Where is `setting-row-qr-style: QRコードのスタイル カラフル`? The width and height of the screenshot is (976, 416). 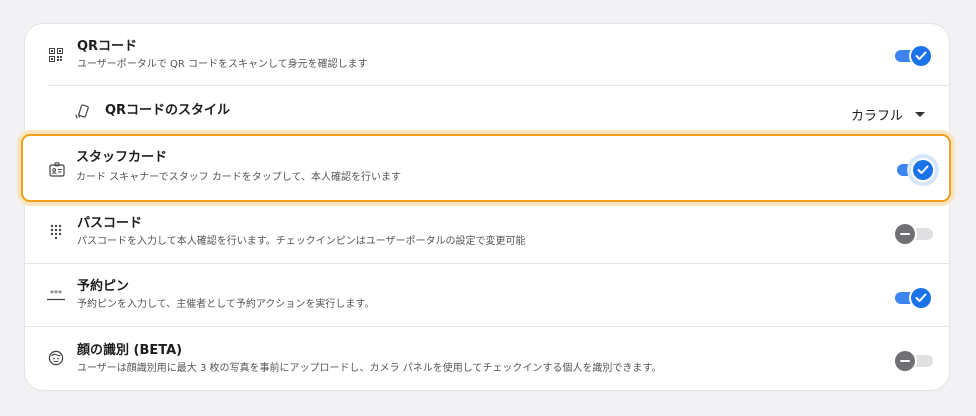
setting-row-qr-style: QRコードのスタイル カラフル is located at coordinates (487, 110).